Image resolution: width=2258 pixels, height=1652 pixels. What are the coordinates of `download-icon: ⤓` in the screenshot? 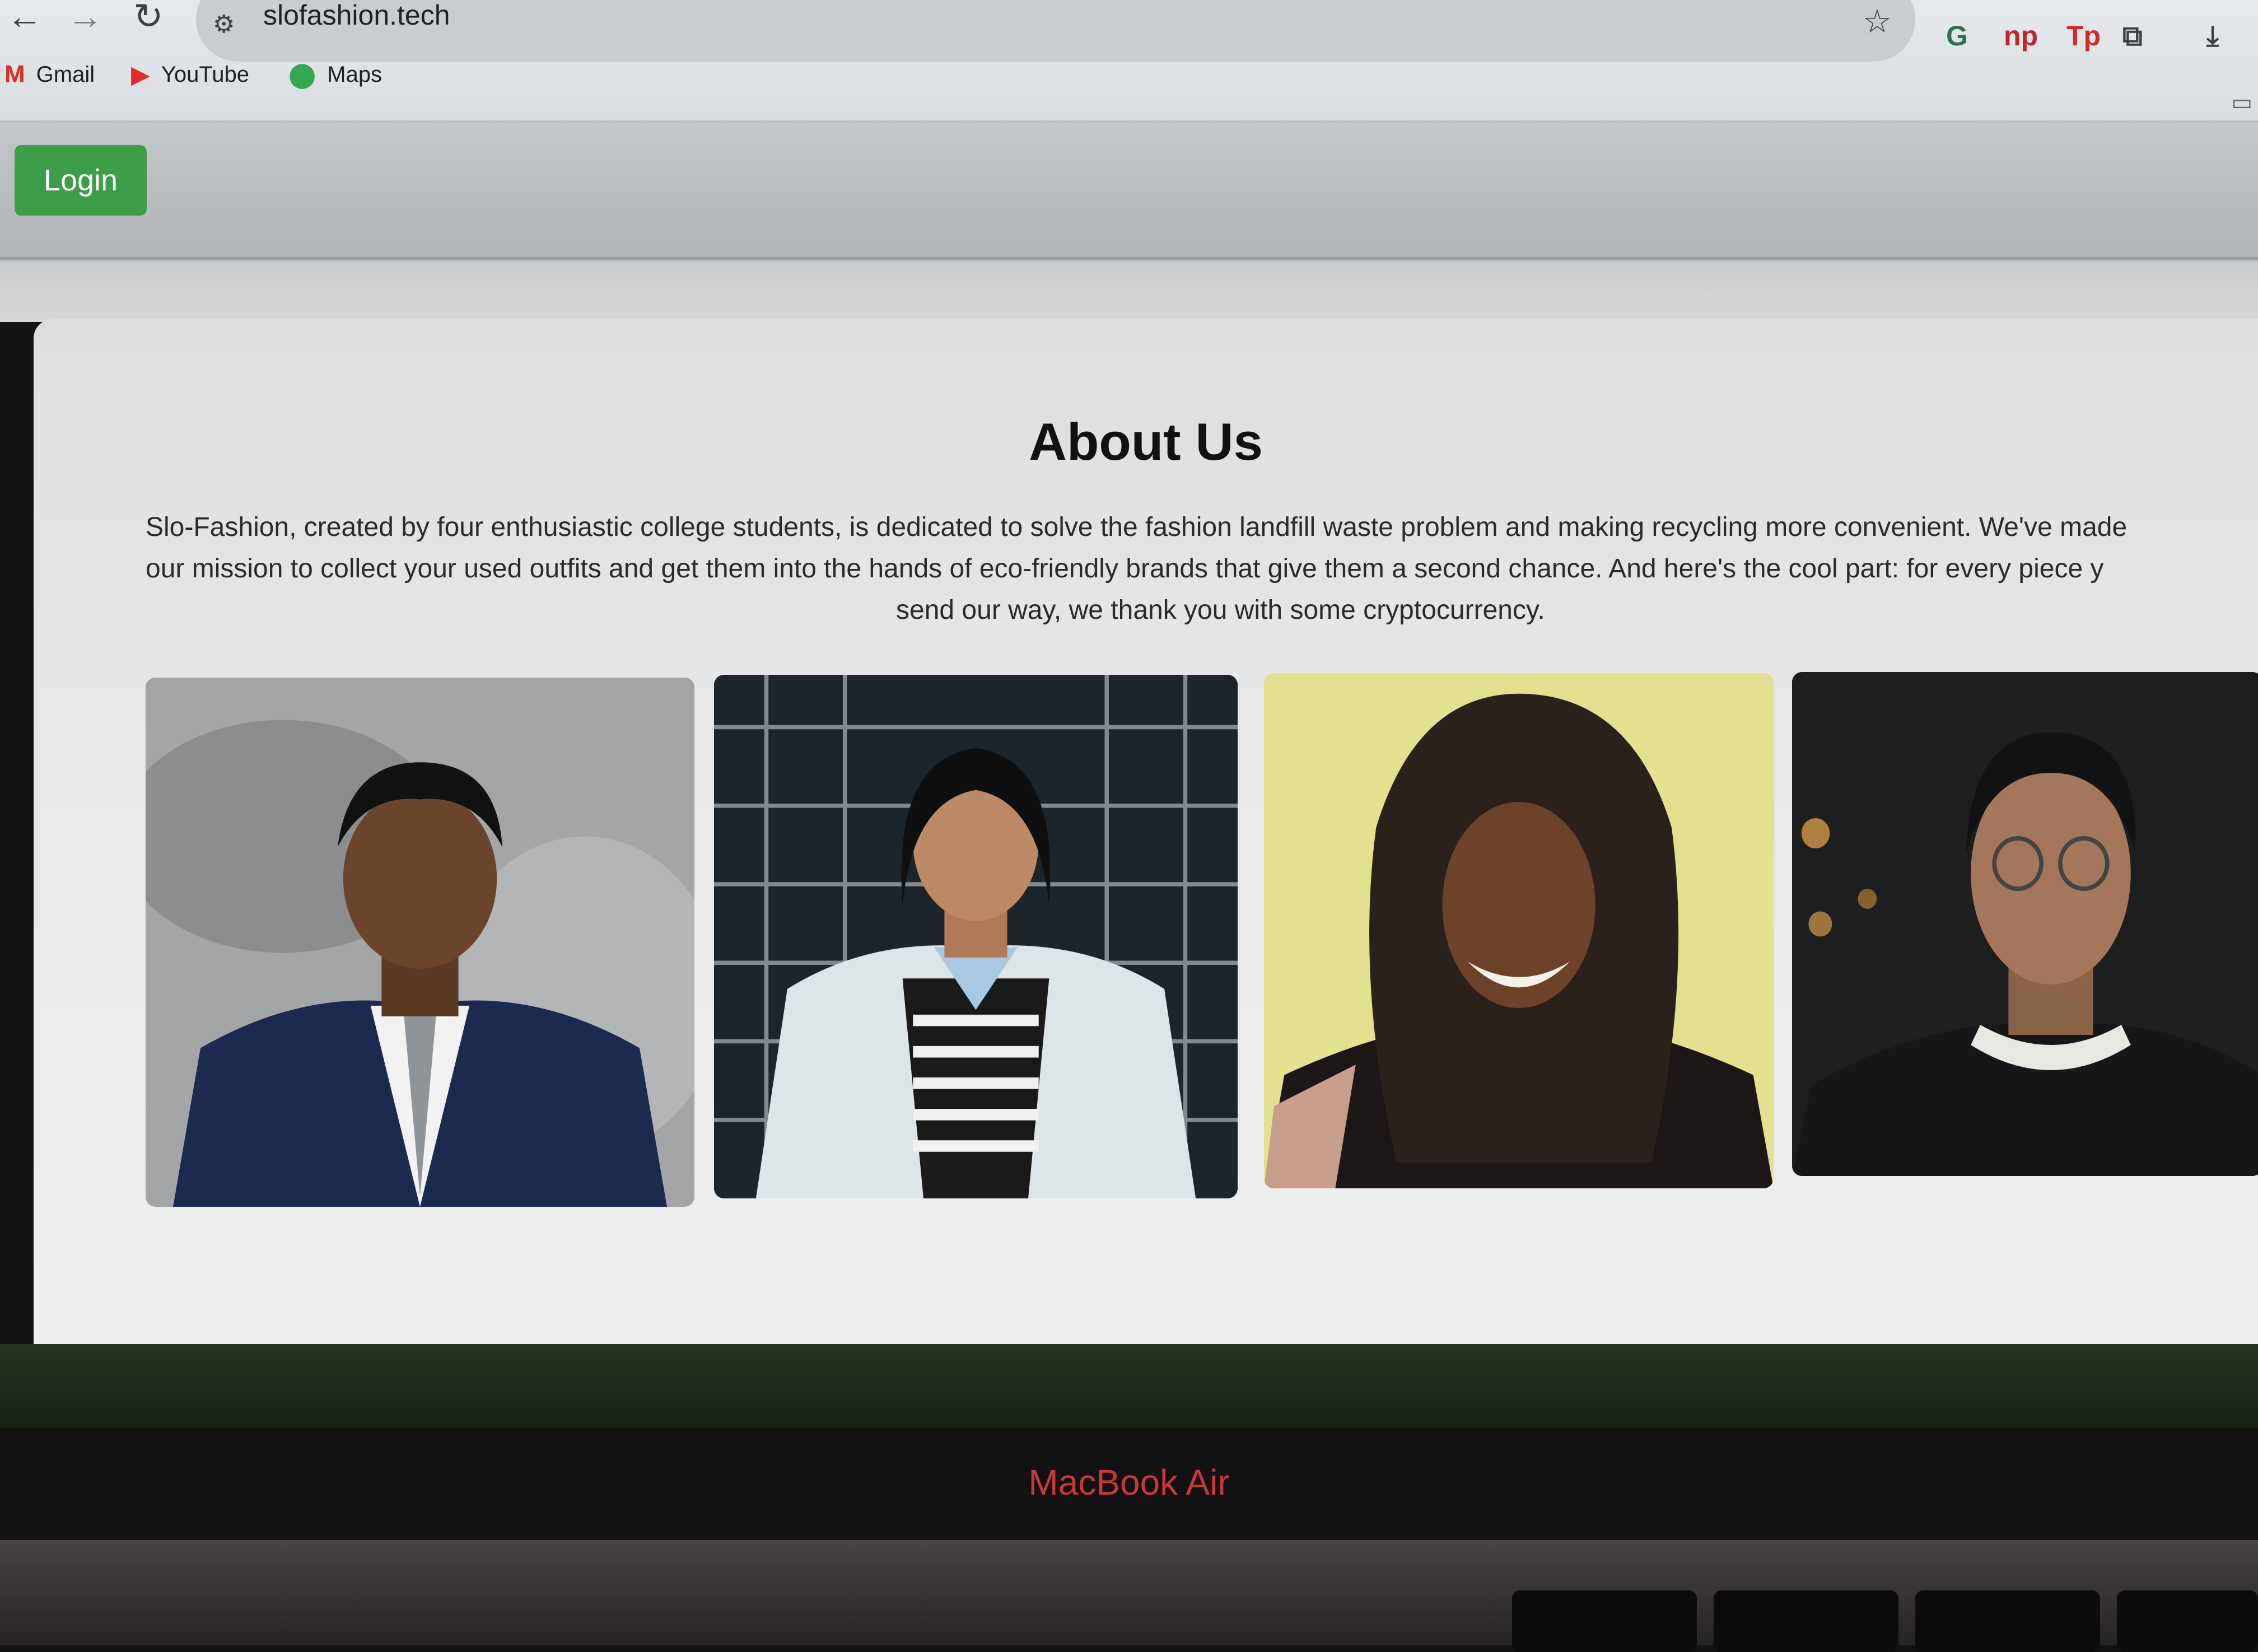 It's located at (2212, 37).